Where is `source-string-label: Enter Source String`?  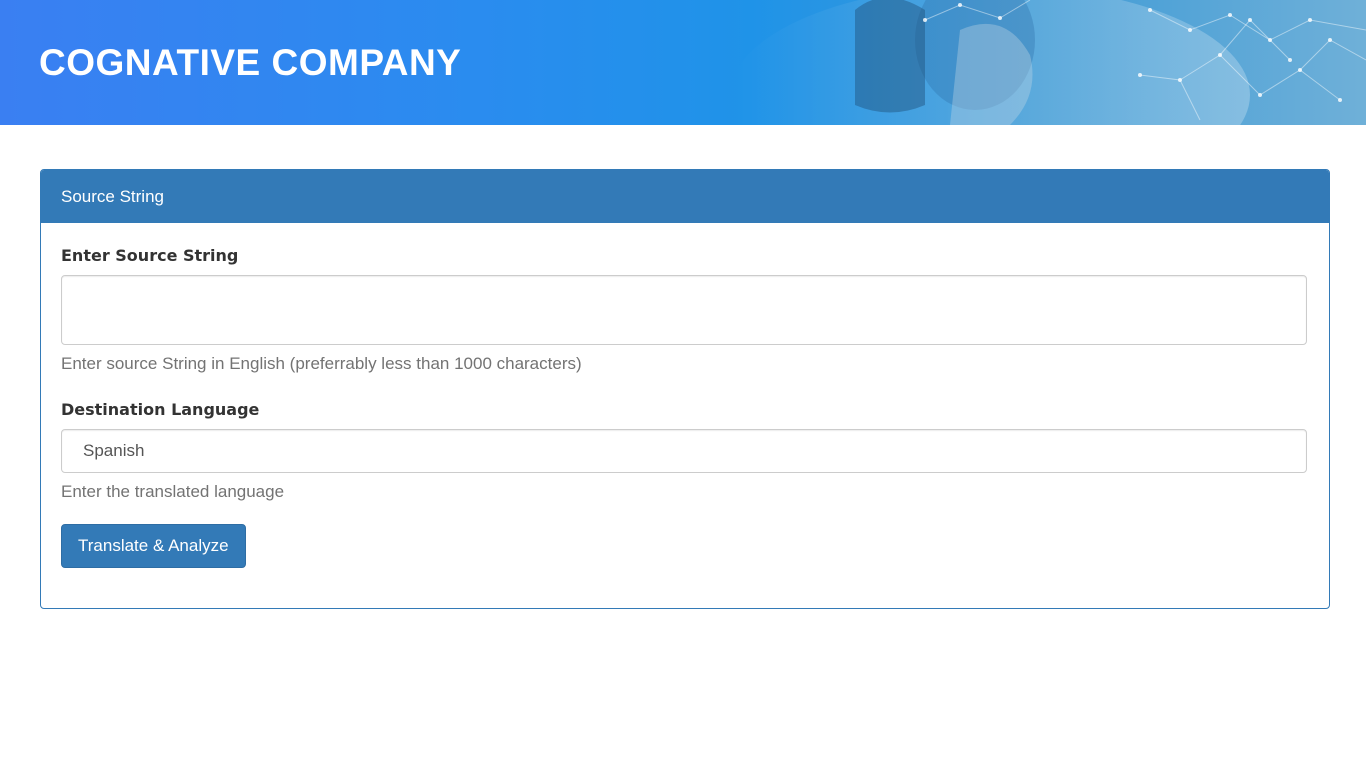
source-string-label: Enter Source String is located at coordinates (150, 255).